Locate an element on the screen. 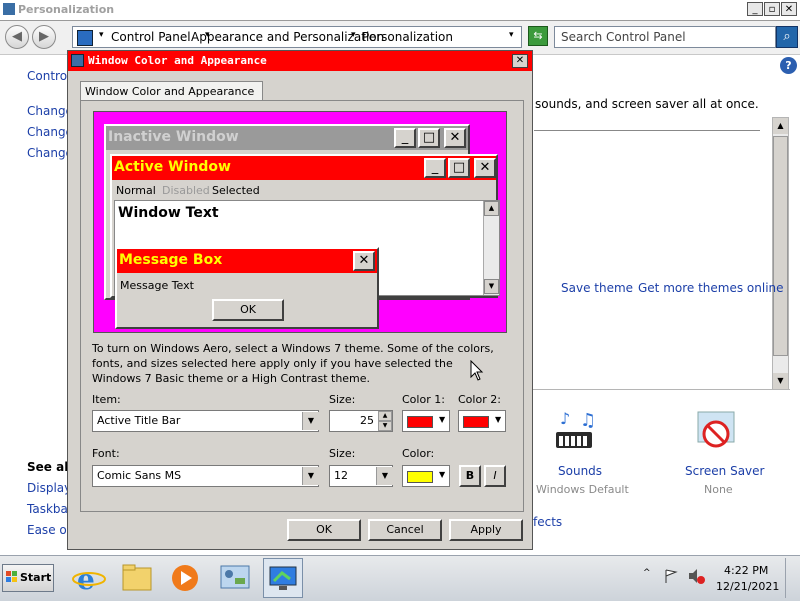  clock-date: 12/21/2021 is located at coordinates (747, 586).